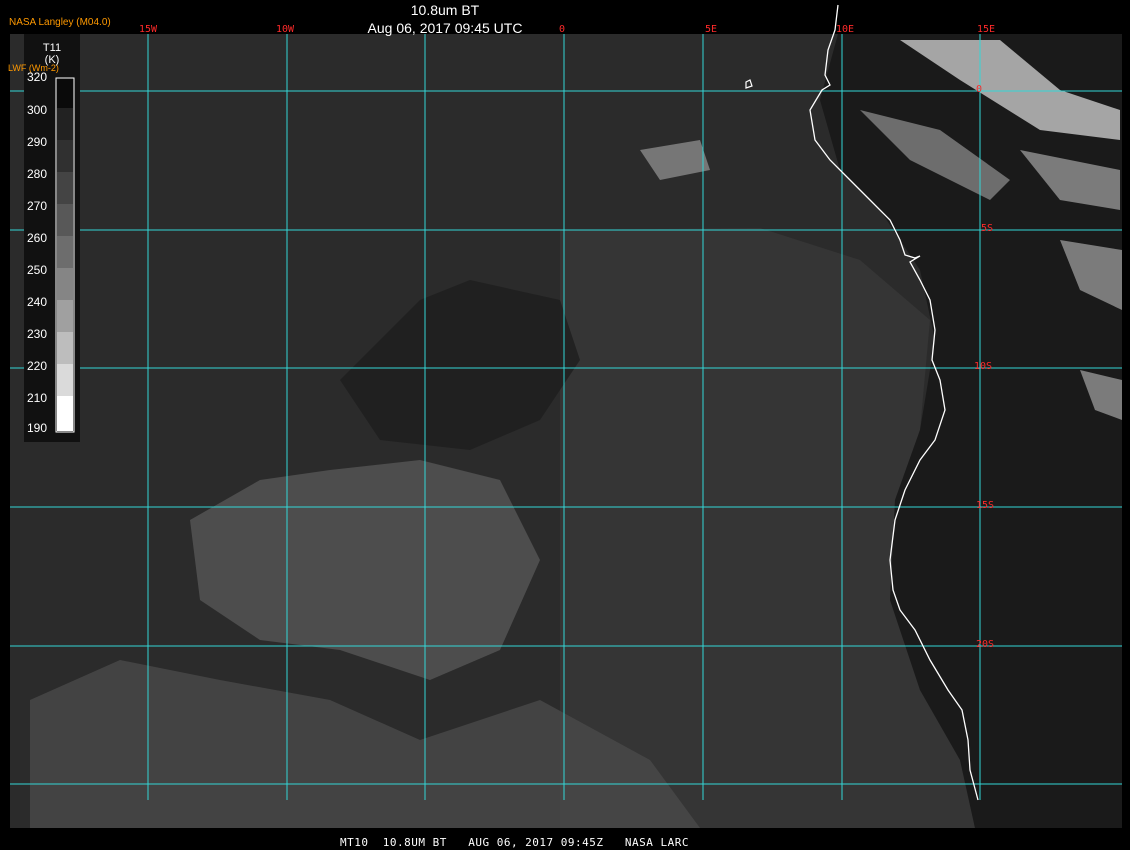 The image size is (1130, 850). Describe the element at coordinates (986, 29) in the screenshot. I see `lon-label: 15E` at that location.